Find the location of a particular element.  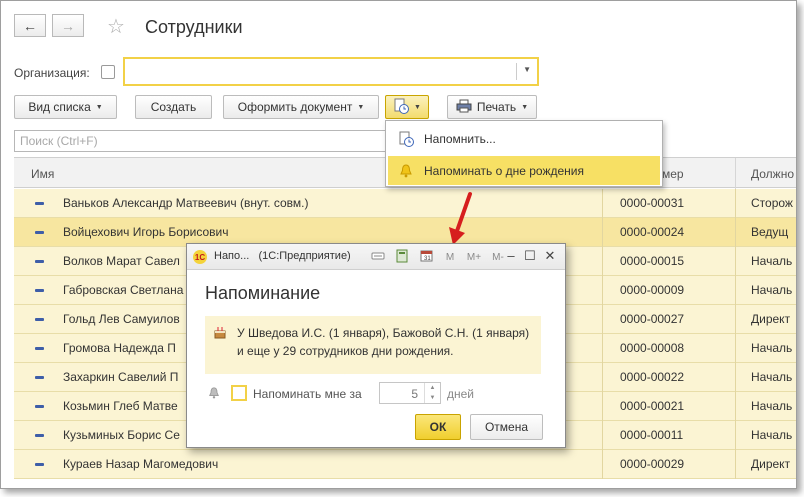

organization-checkbox is located at coordinates (108, 72).